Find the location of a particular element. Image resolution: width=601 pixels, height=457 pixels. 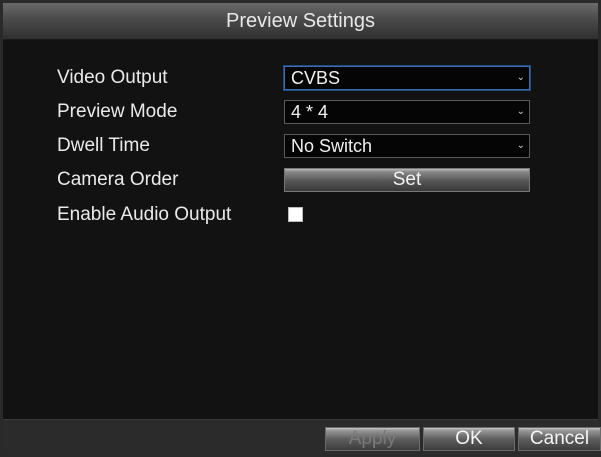

video-output-select: CVBS ⌄ is located at coordinates (407, 78).